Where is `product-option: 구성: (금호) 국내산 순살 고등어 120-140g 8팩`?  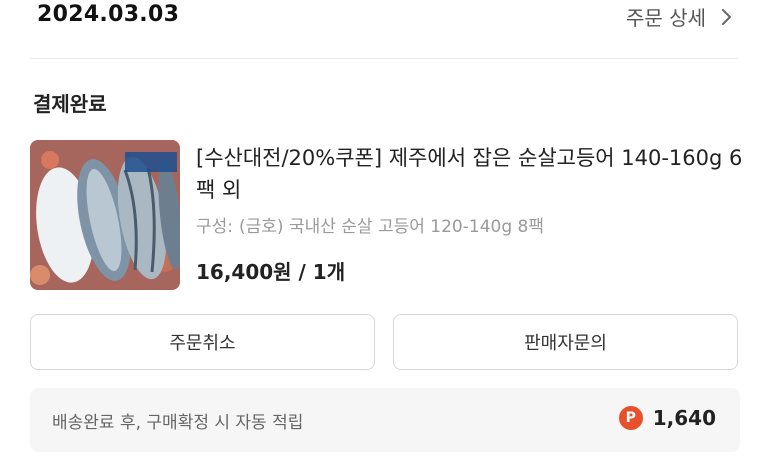 product-option: 구성: (금호) 국내산 순살 고등어 120-140g 8팩 is located at coordinates (370, 224).